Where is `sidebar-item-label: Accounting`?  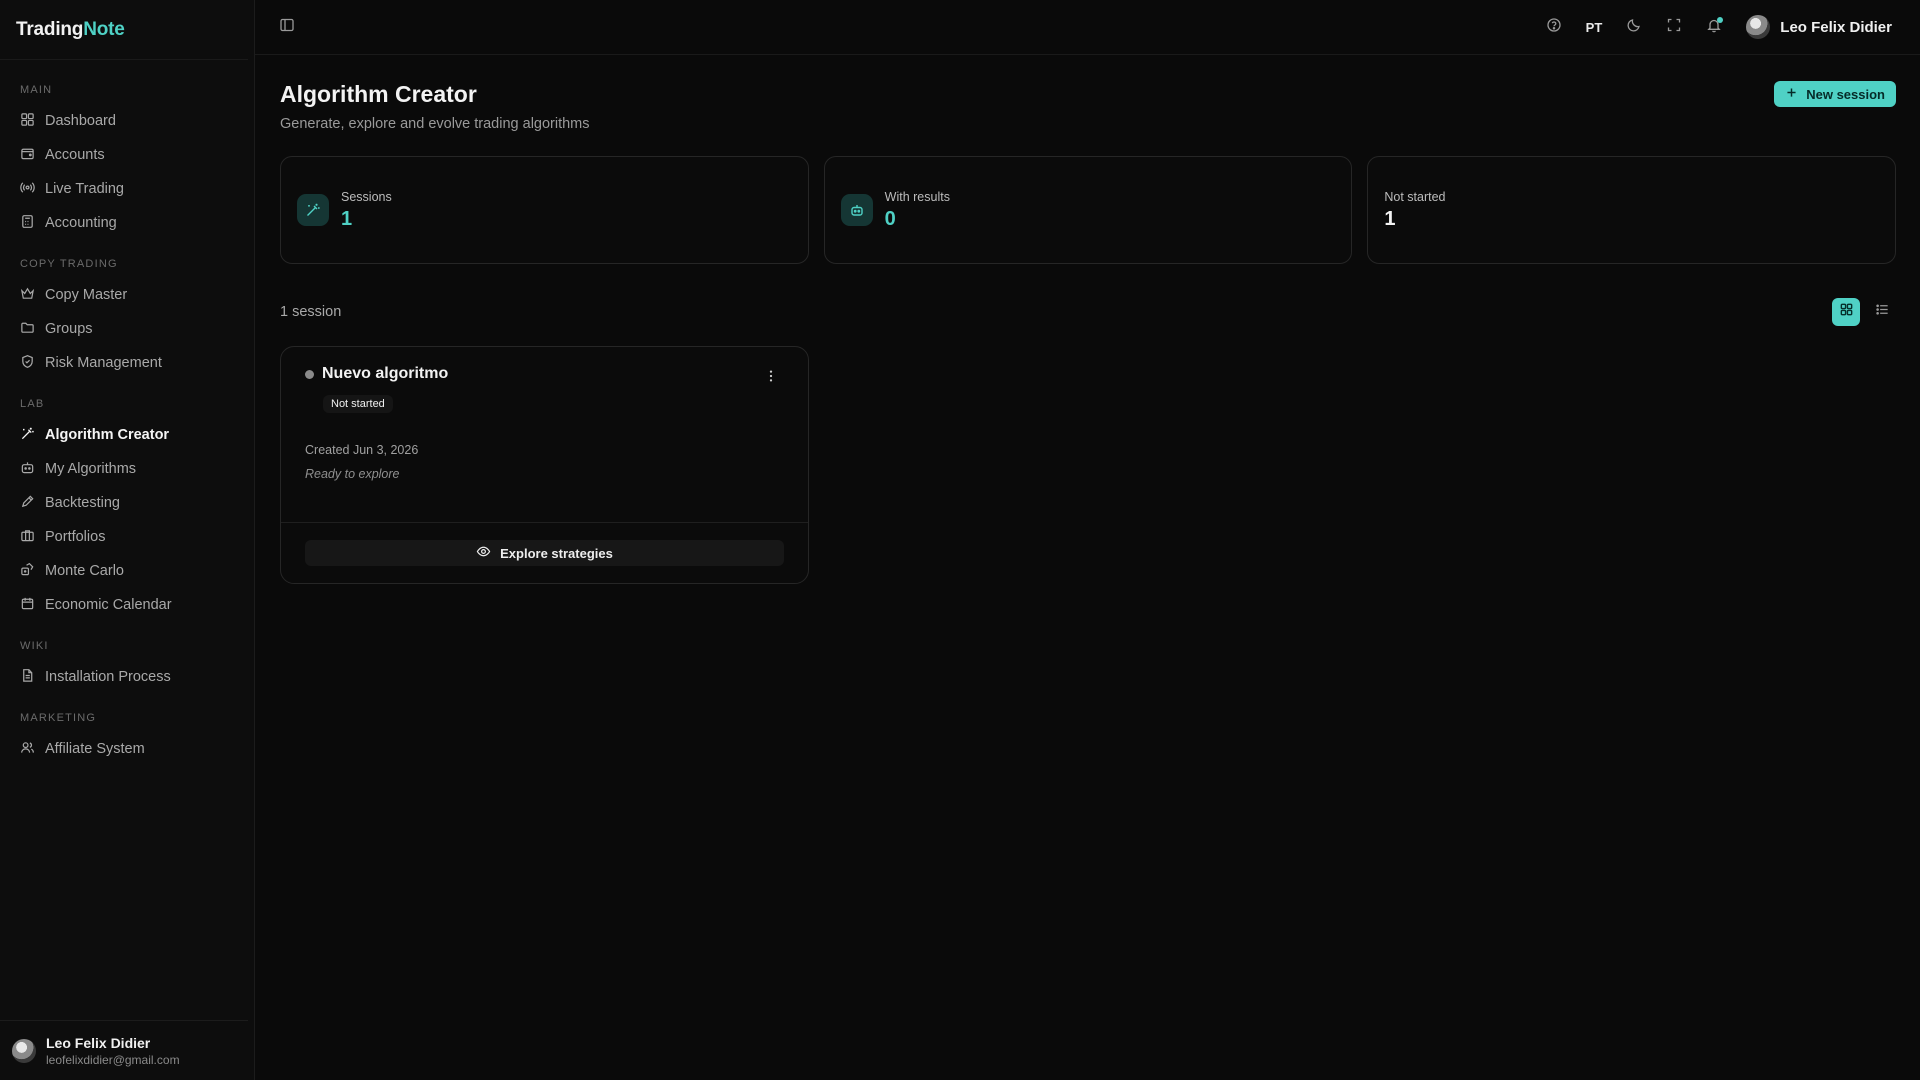 sidebar-item-label: Accounting is located at coordinates (81, 223).